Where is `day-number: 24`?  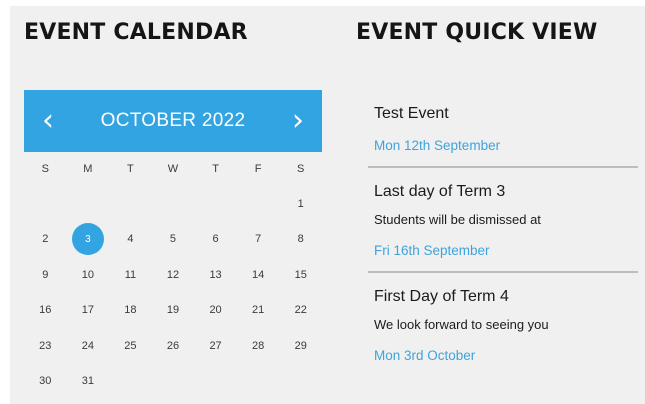
day-number: 24 is located at coordinates (87, 345).